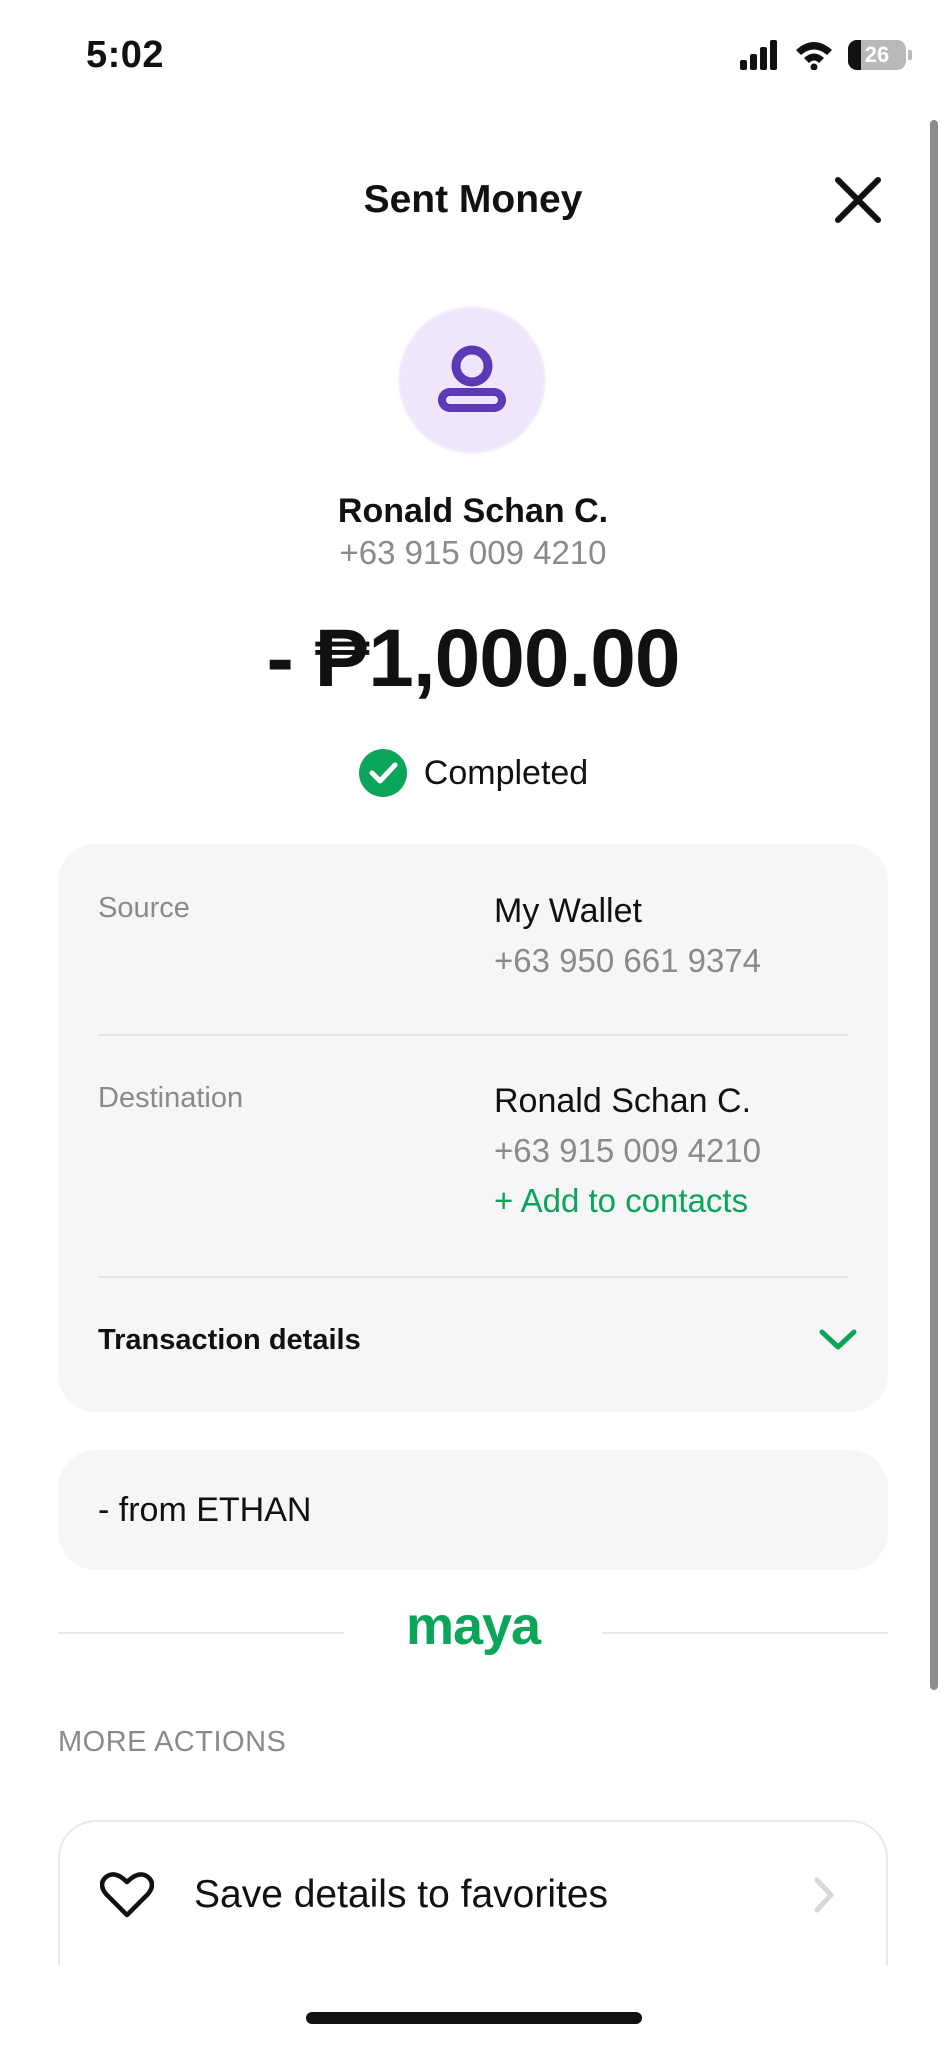  What do you see at coordinates (480, 1340) in the screenshot?
I see `transaction-details-toggle: Transaction details` at bounding box center [480, 1340].